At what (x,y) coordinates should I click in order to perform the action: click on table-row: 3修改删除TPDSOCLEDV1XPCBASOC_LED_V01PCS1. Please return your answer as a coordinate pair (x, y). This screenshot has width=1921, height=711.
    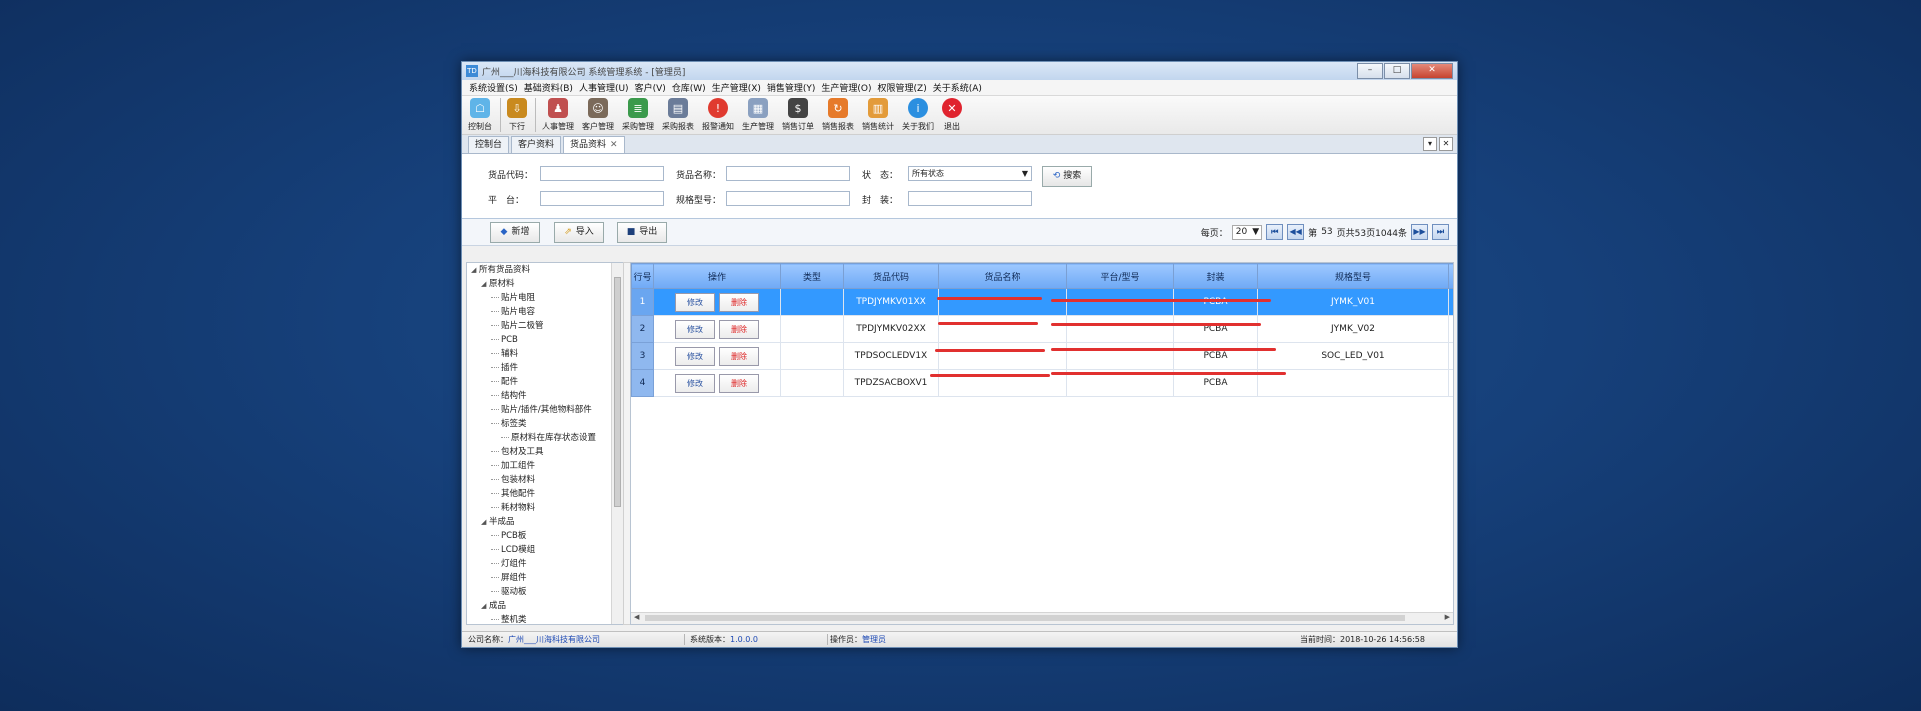
    Looking at the image, I should click on (1042, 356).